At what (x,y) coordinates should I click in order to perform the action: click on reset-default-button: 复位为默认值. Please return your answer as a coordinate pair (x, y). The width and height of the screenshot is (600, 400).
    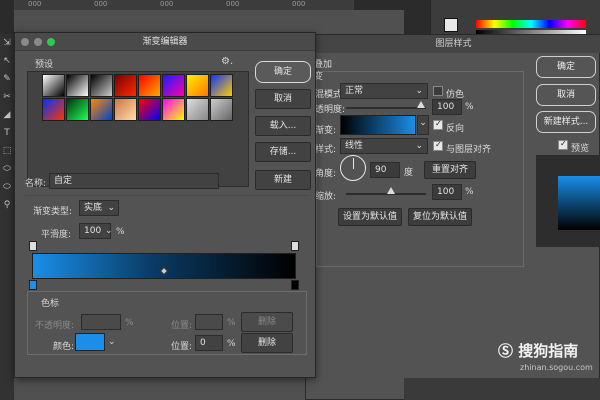
    Looking at the image, I should click on (440, 217).